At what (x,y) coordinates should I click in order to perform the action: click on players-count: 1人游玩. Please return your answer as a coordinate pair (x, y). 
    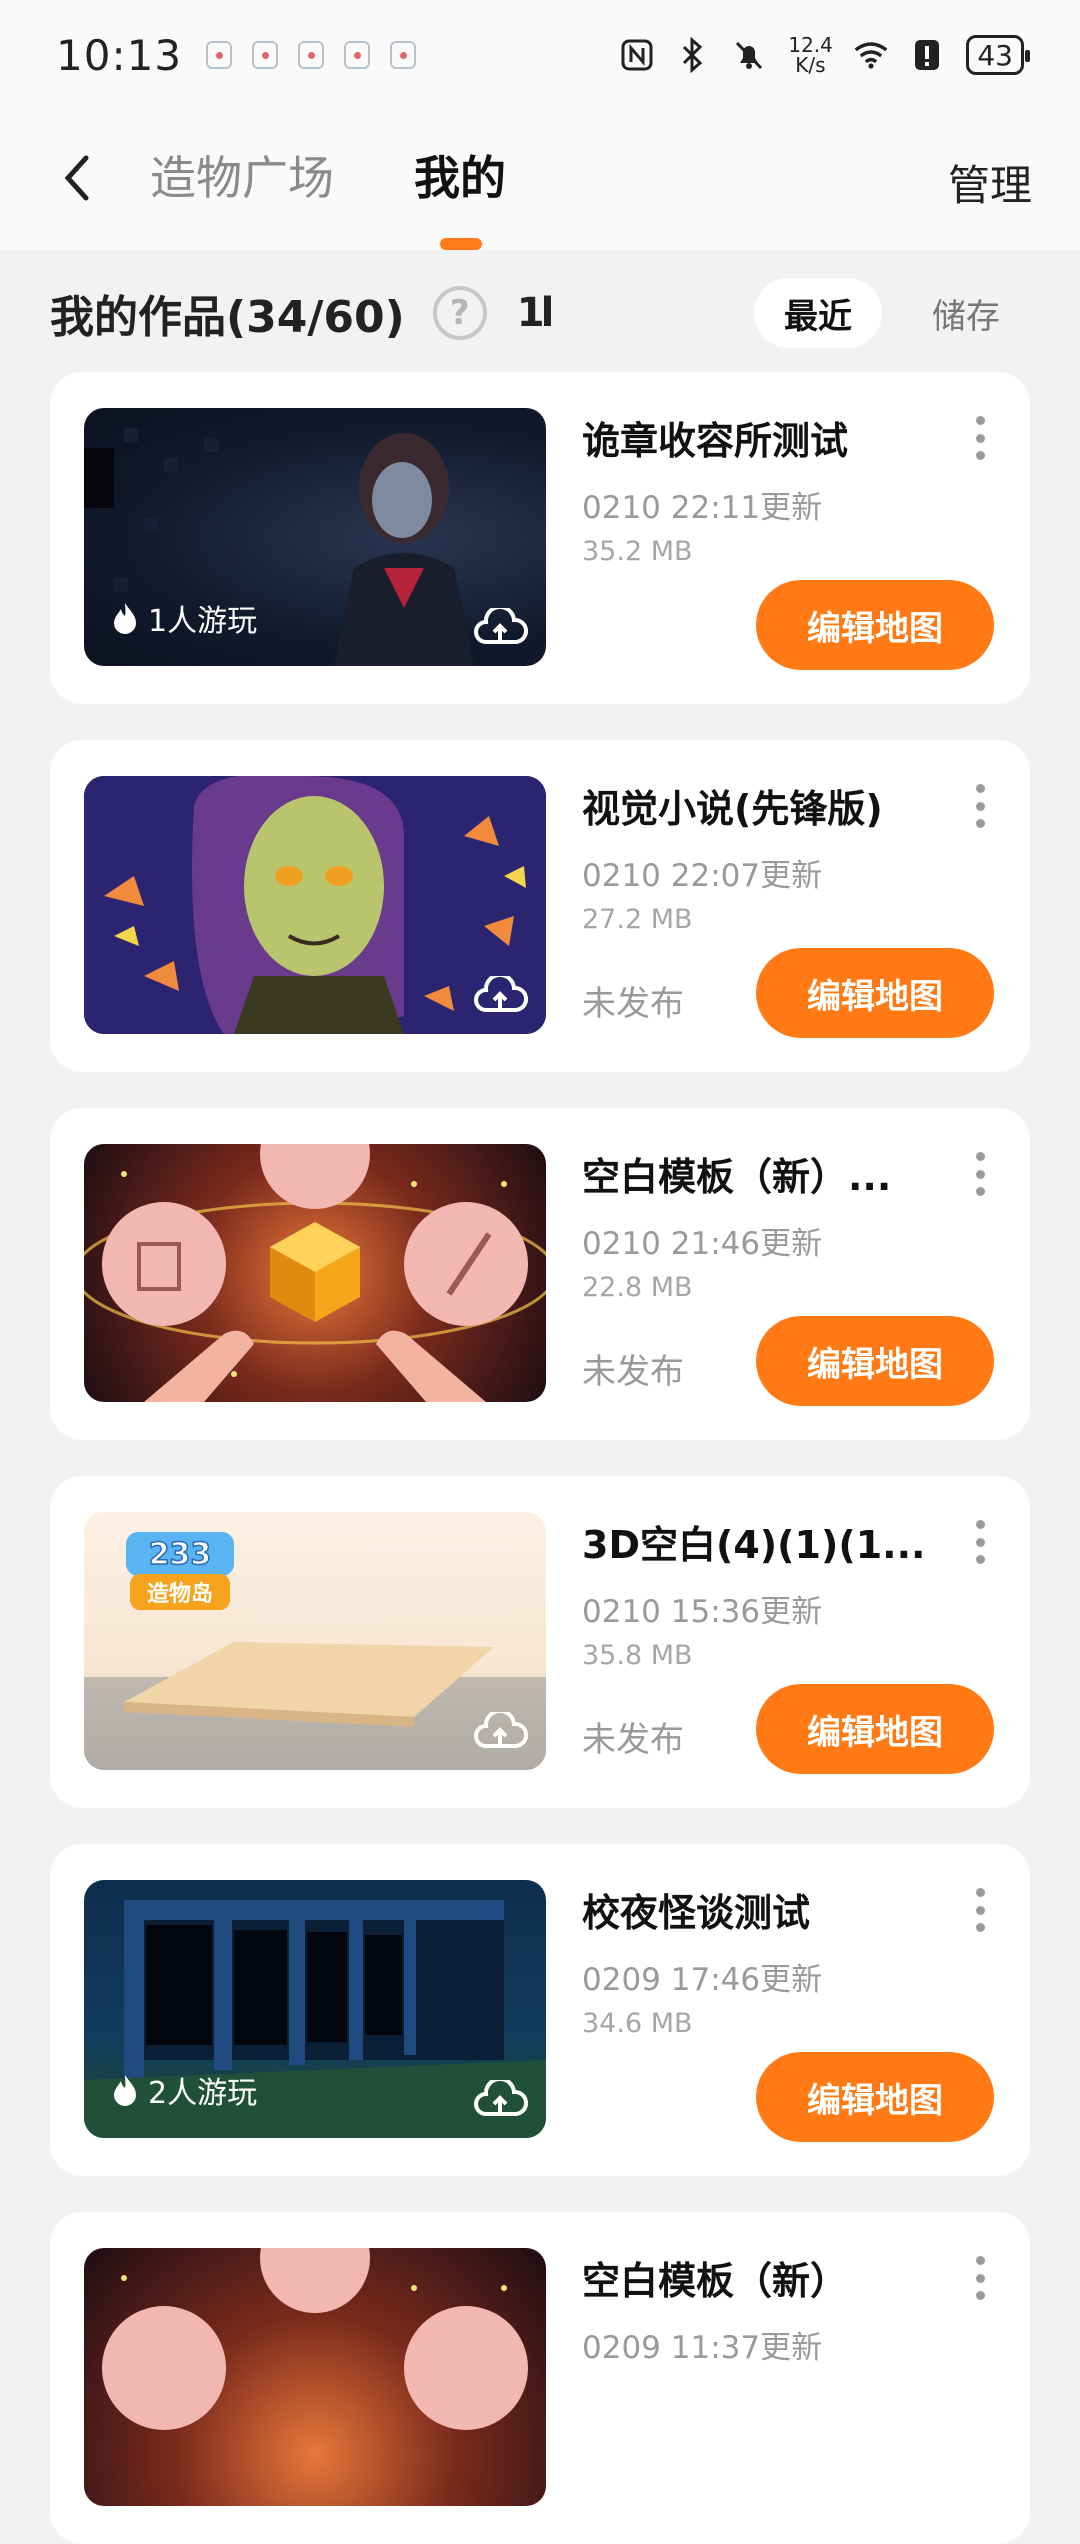
    Looking at the image, I should click on (184, 618).